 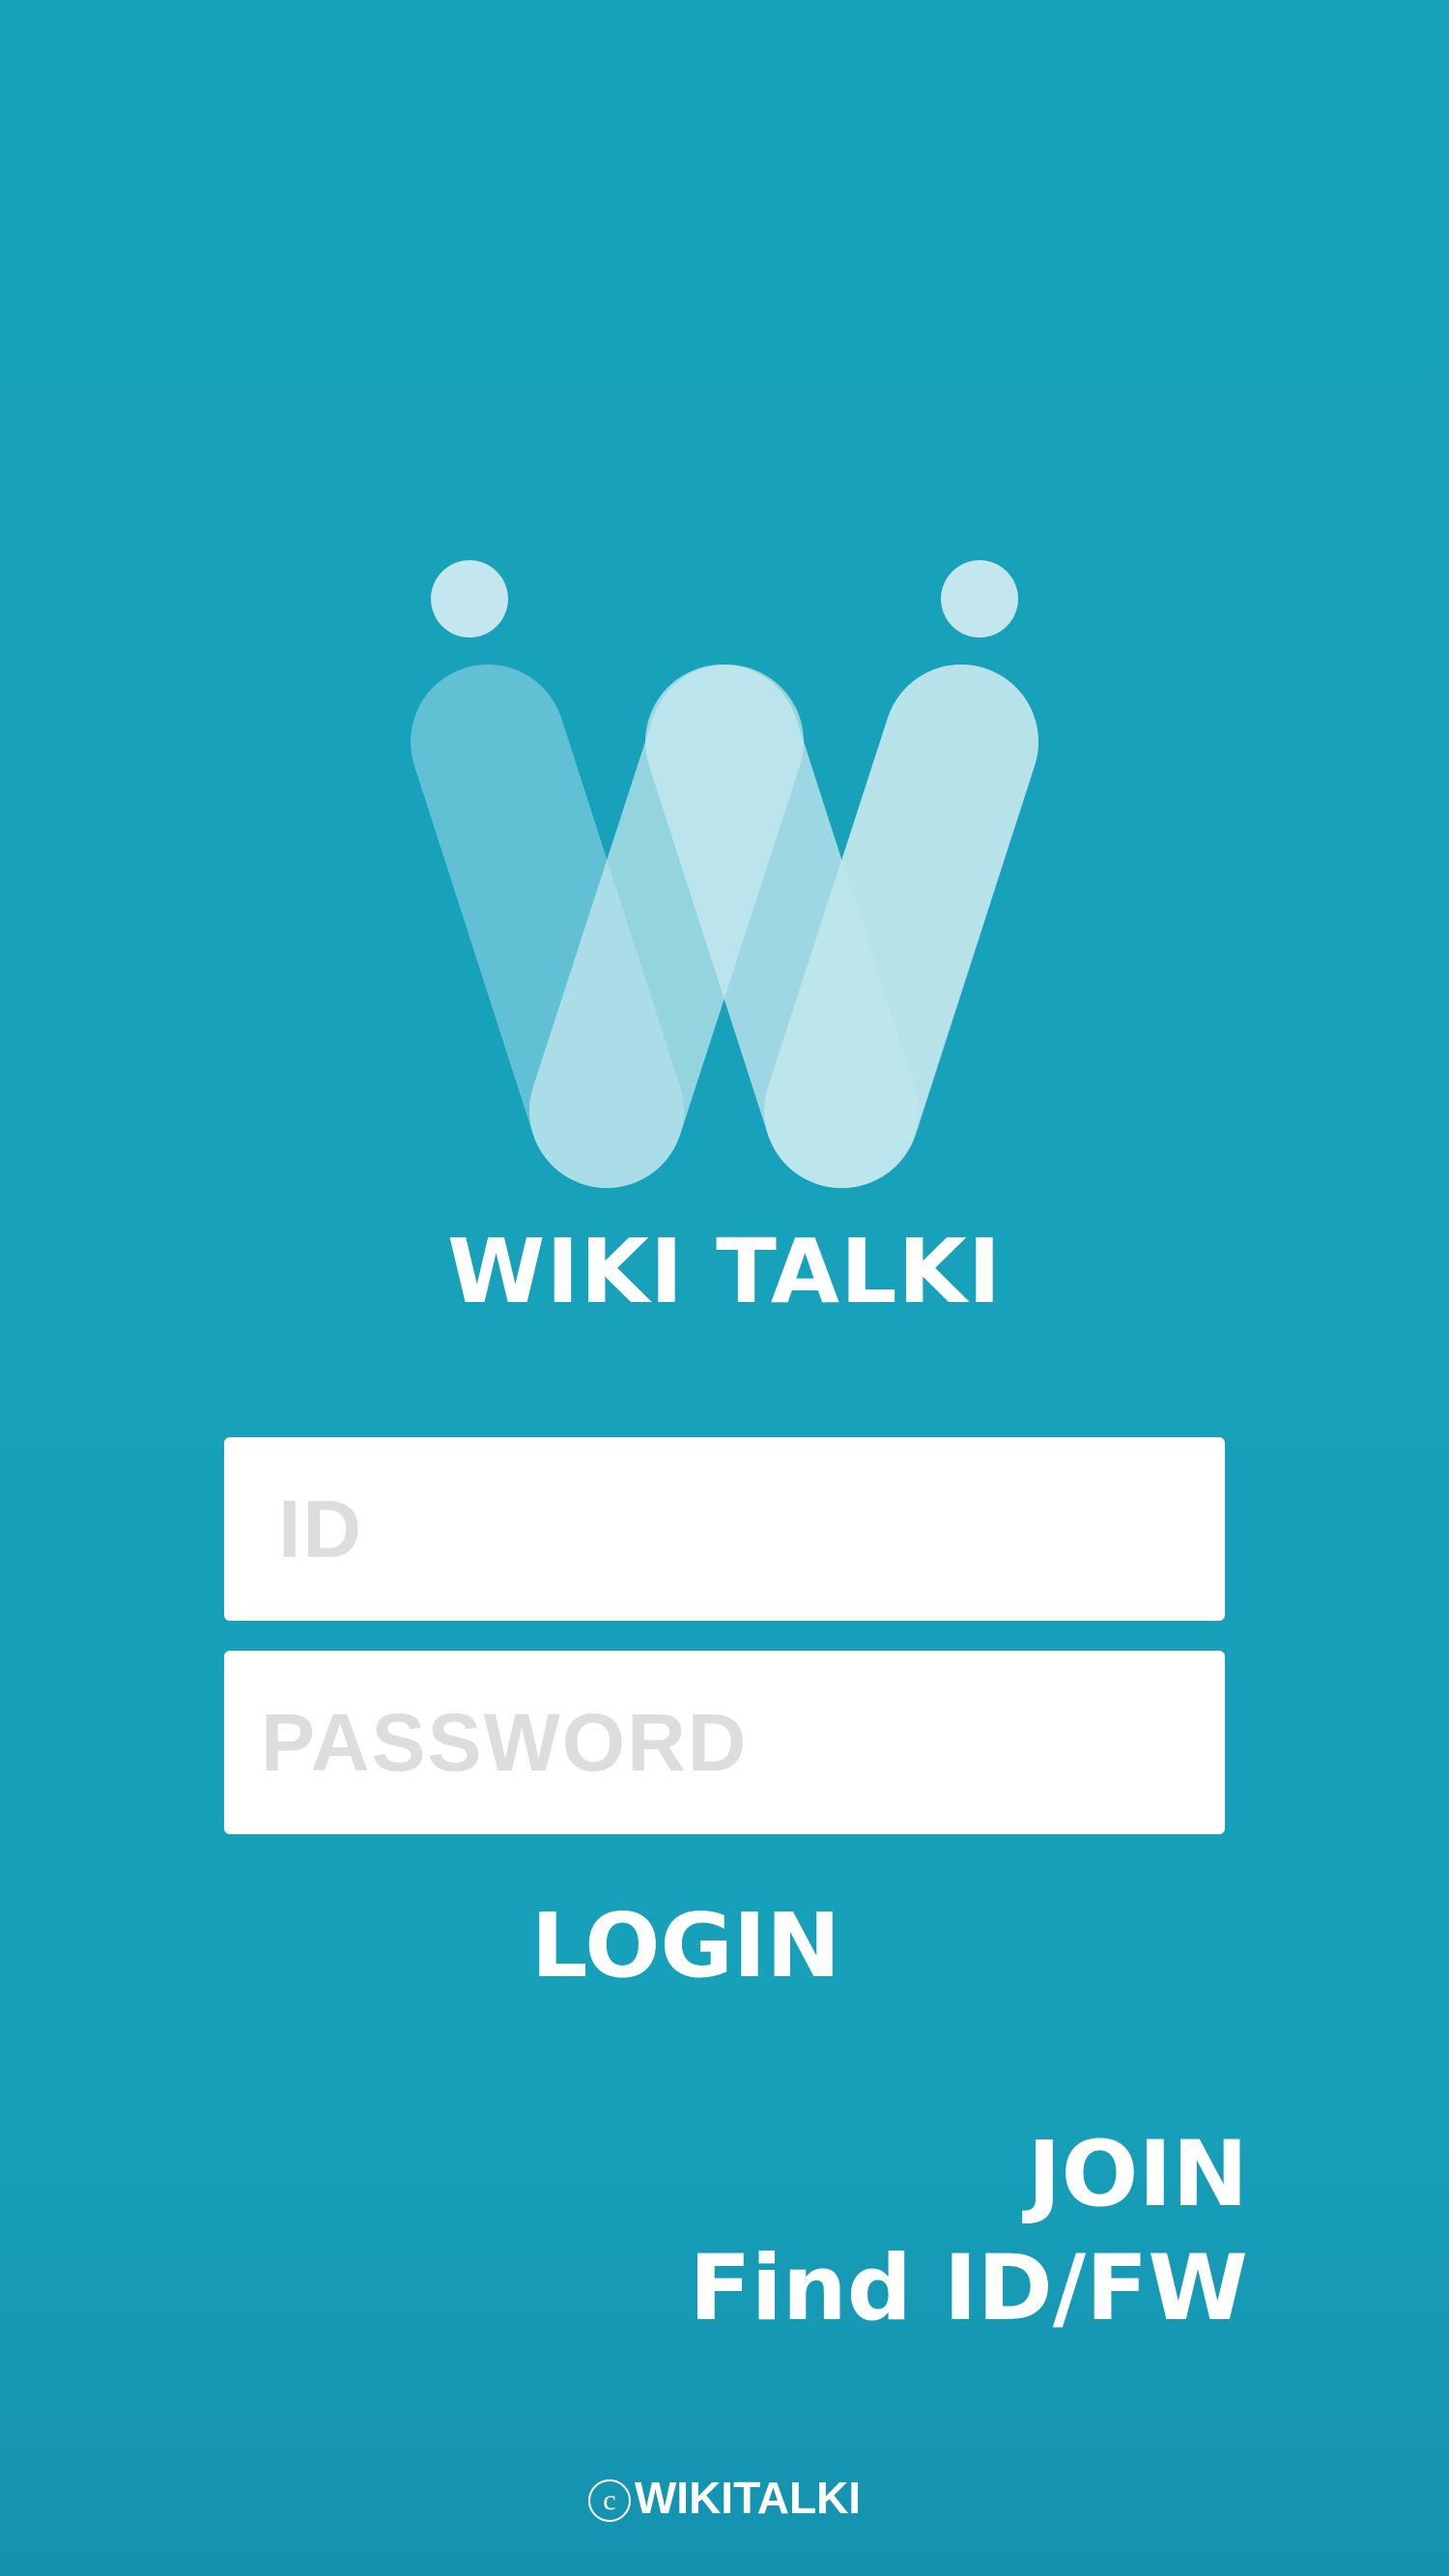 I want to click on id-input, so click(x=724, y=1529).